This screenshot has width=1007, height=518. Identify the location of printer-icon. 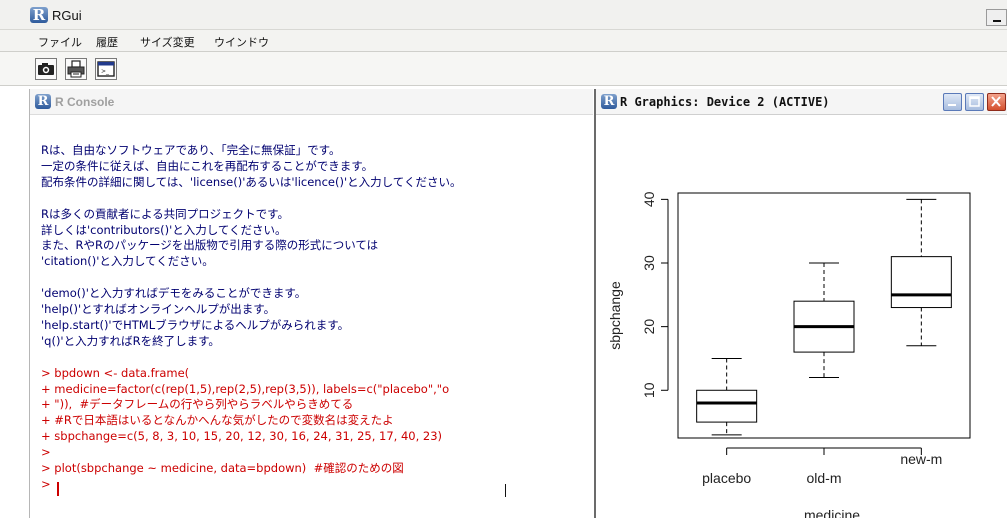
(76, 69).